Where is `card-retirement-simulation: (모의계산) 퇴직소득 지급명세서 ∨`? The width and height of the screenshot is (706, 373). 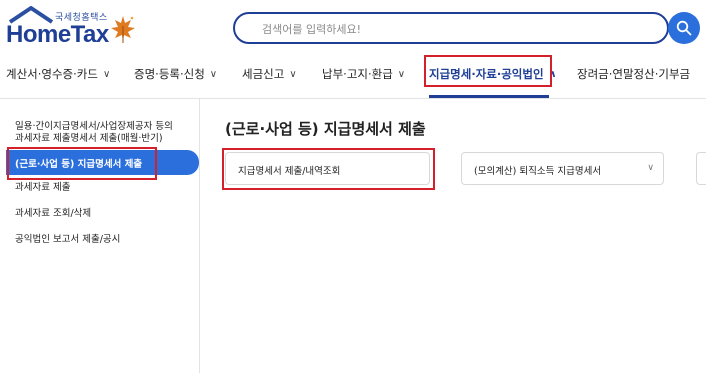
card-retirement-simulation: (모의계산) 퇴직소득 지급명세서 ∨ is located at coordinates (562, 168).